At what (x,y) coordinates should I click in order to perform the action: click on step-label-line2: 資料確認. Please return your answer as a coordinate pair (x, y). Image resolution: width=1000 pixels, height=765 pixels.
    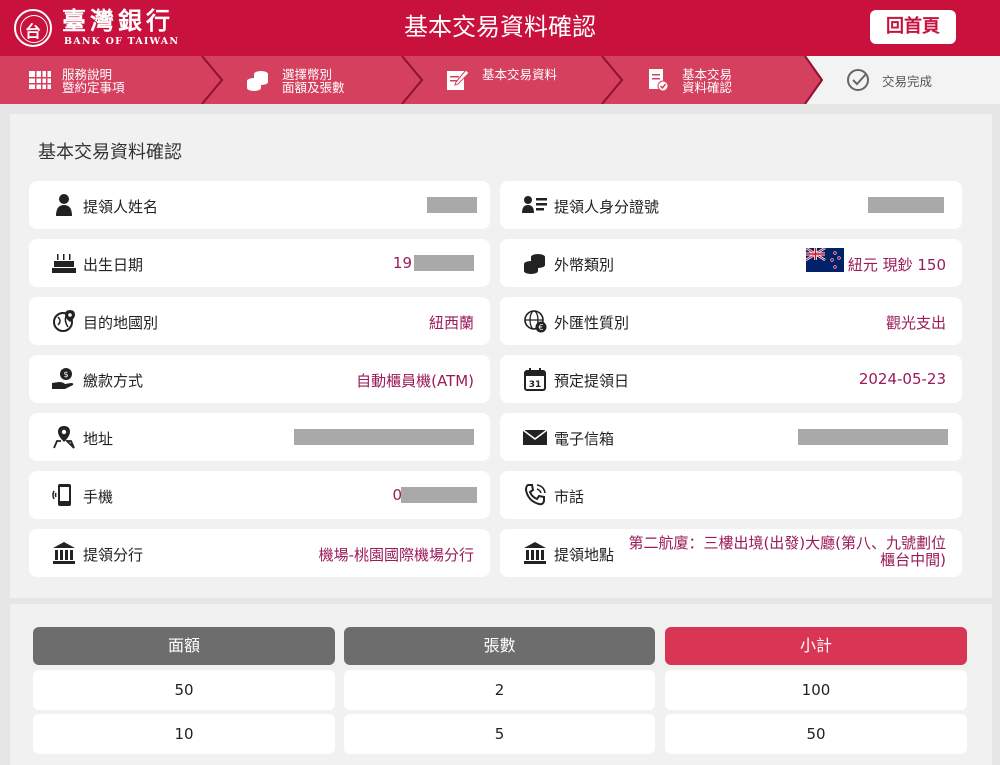
    Looking at the image, I should click on (707, 87).